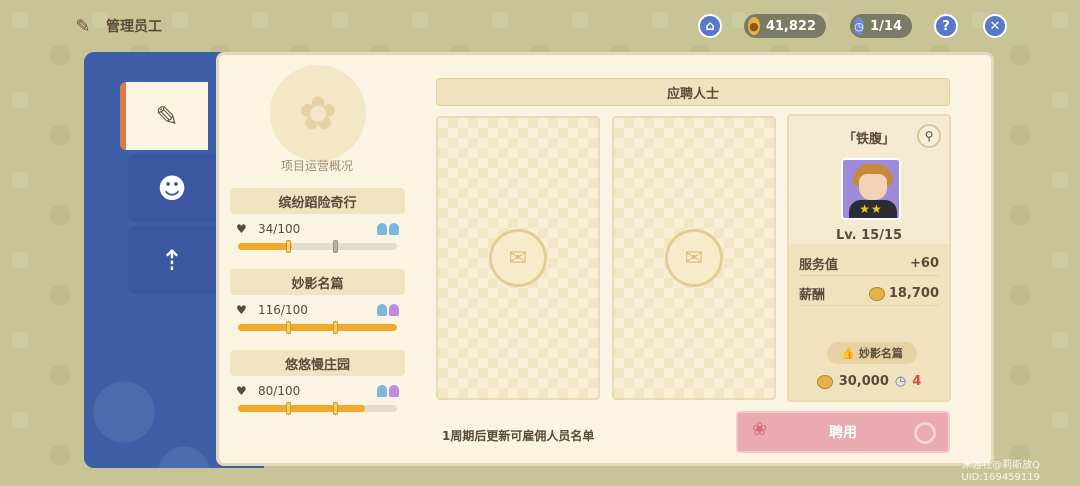 This screenshot has height=486, width=1080. What do you see at coordinates (869, 235) in the screenshot?
I see `candidate-level: Lv. 15/15` at bounding box center [869, 235].